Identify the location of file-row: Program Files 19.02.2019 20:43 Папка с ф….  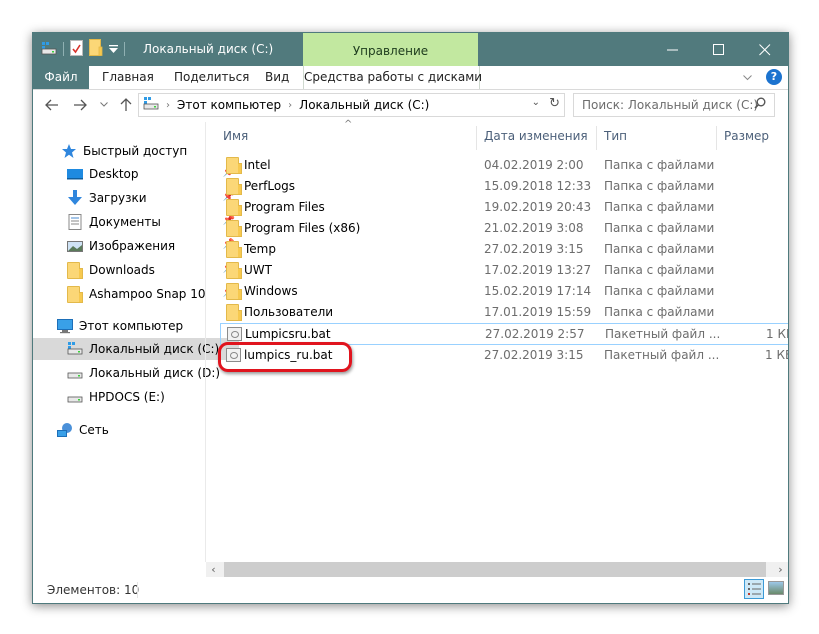
(504, 207).